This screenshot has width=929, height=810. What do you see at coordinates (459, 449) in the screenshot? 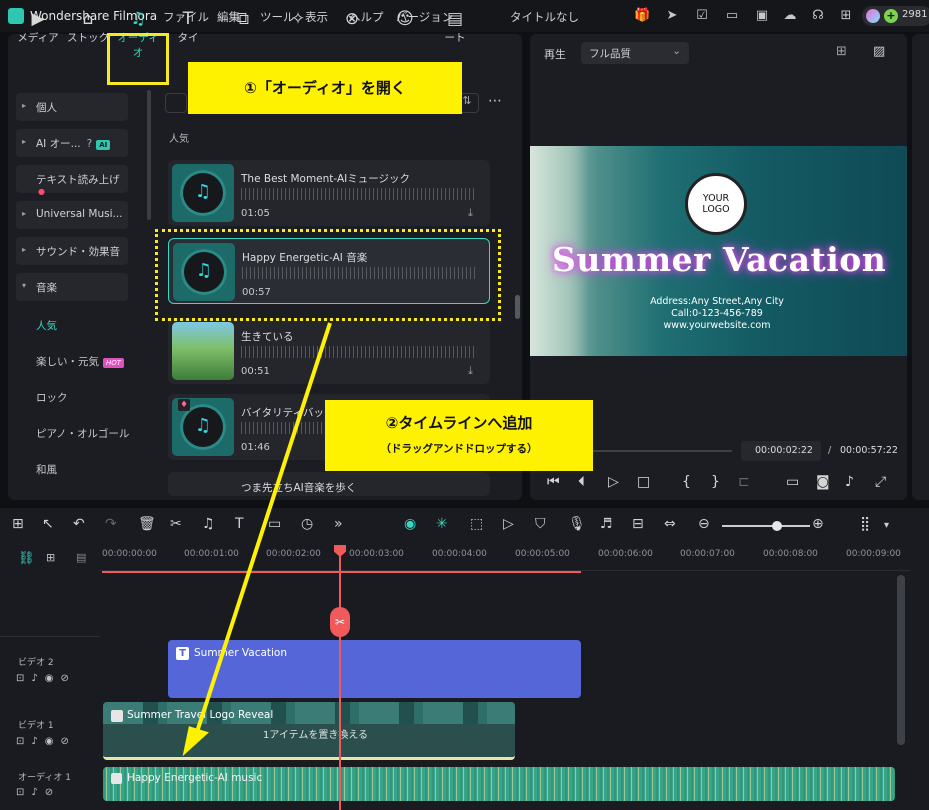
I see `step2-subtitle: （ドラッグアンドドロップする）` at bounding box center [459, 449].